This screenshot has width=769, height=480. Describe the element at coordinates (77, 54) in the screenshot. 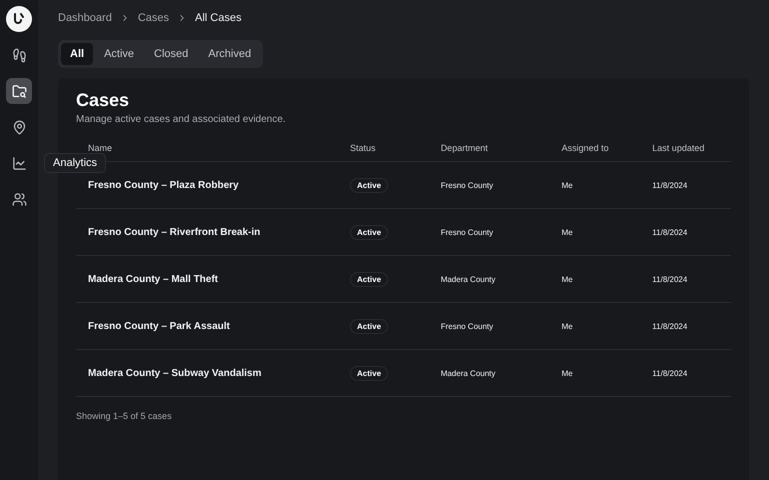

I see `tab: All` at that location.